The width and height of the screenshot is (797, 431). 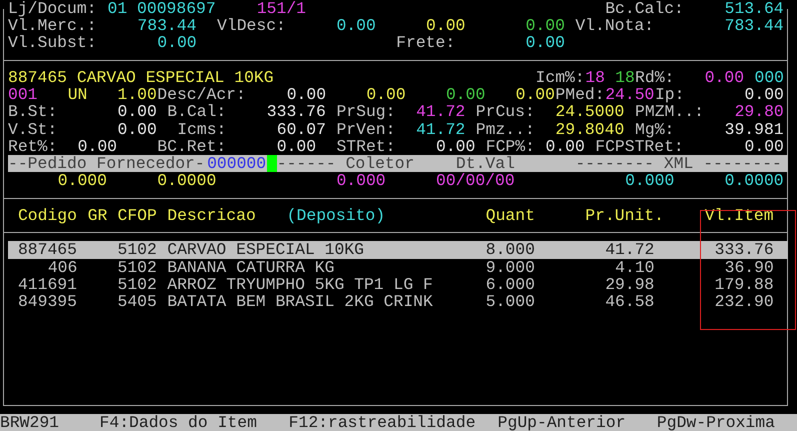 What do you see at coordinates (563, 422) in the screenshot?
I see `shortcut-hint: PgUp-Anterior` at bounding box center [563, 422].